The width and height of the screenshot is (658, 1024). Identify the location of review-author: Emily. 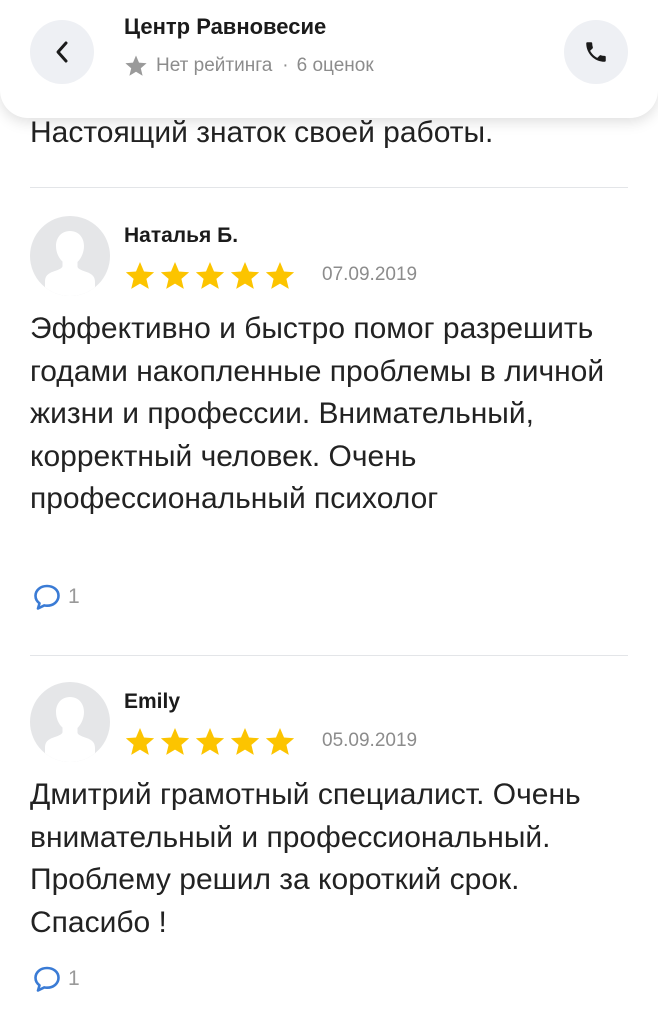
(152, 702).